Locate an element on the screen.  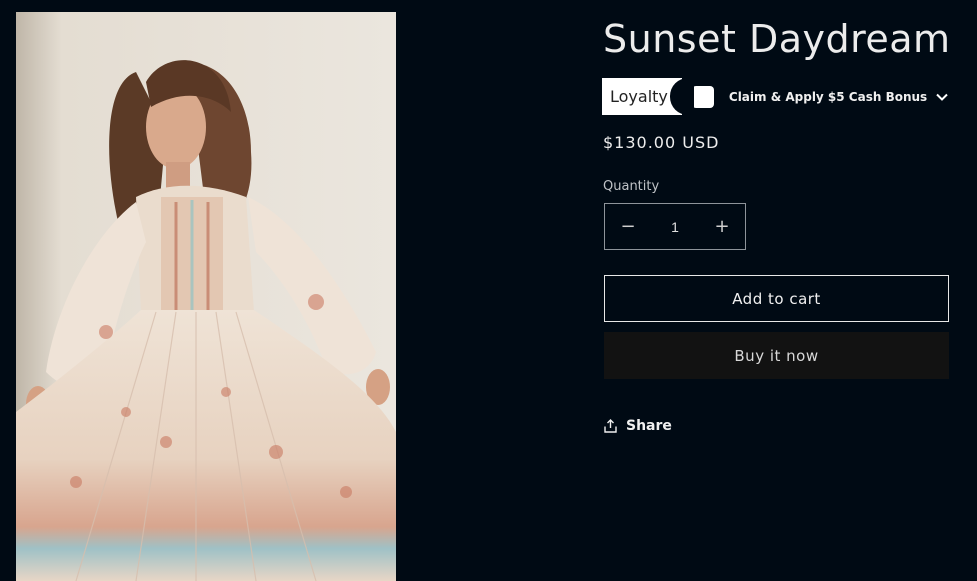
loyalty-checkbox is located at coordinates (702, 96).